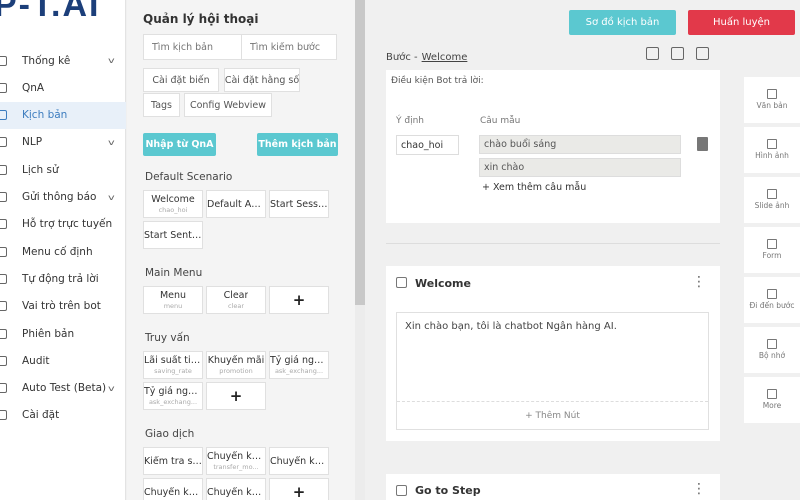 This screenshot has width=800, height=500. I want to click on sidebar-item-label: Lịch sử, so click(40, 169).